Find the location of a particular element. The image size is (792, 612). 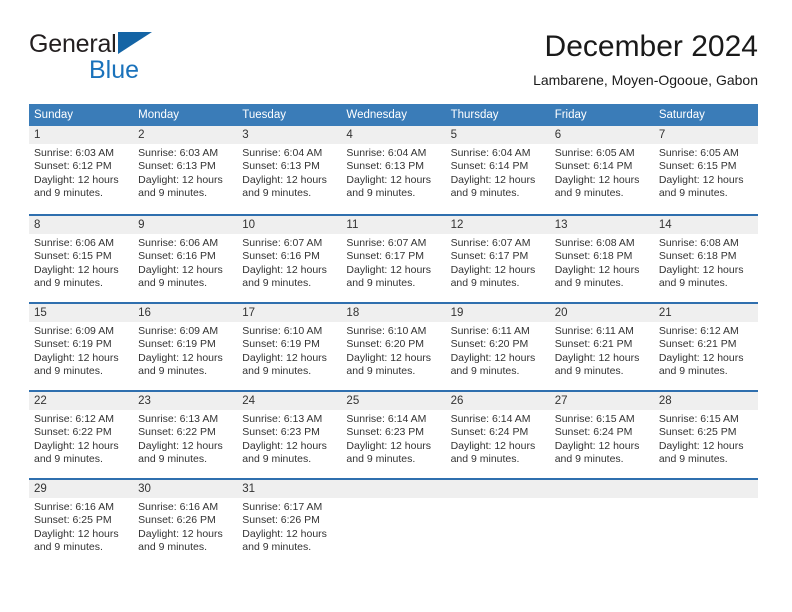

general-blue-logo: General Blue is located at coordinates (139, 60).